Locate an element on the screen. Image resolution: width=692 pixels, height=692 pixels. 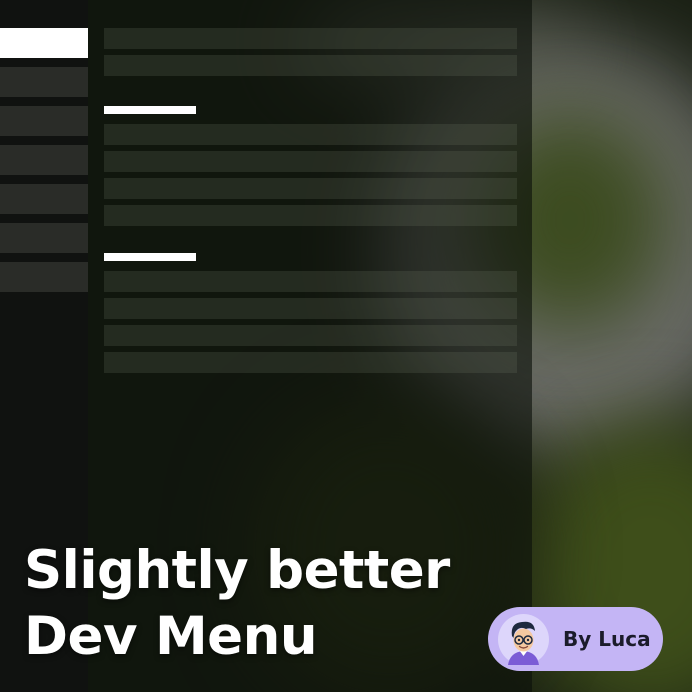
author-label: By Luca is located at coordinates (607, 639).